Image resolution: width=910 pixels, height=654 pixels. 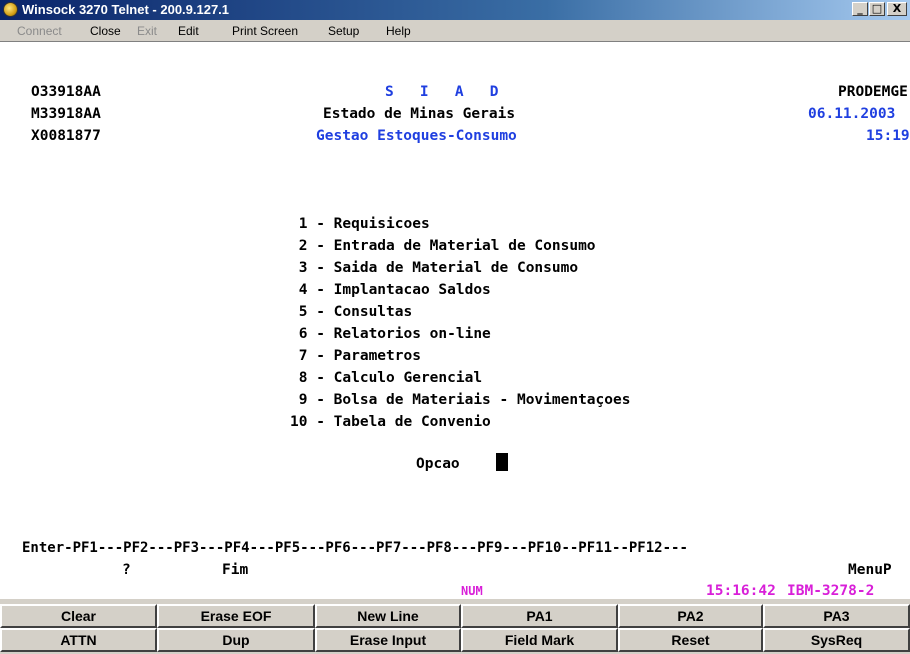 I want to click on maximize-button: □, so click(x=877, y=9).